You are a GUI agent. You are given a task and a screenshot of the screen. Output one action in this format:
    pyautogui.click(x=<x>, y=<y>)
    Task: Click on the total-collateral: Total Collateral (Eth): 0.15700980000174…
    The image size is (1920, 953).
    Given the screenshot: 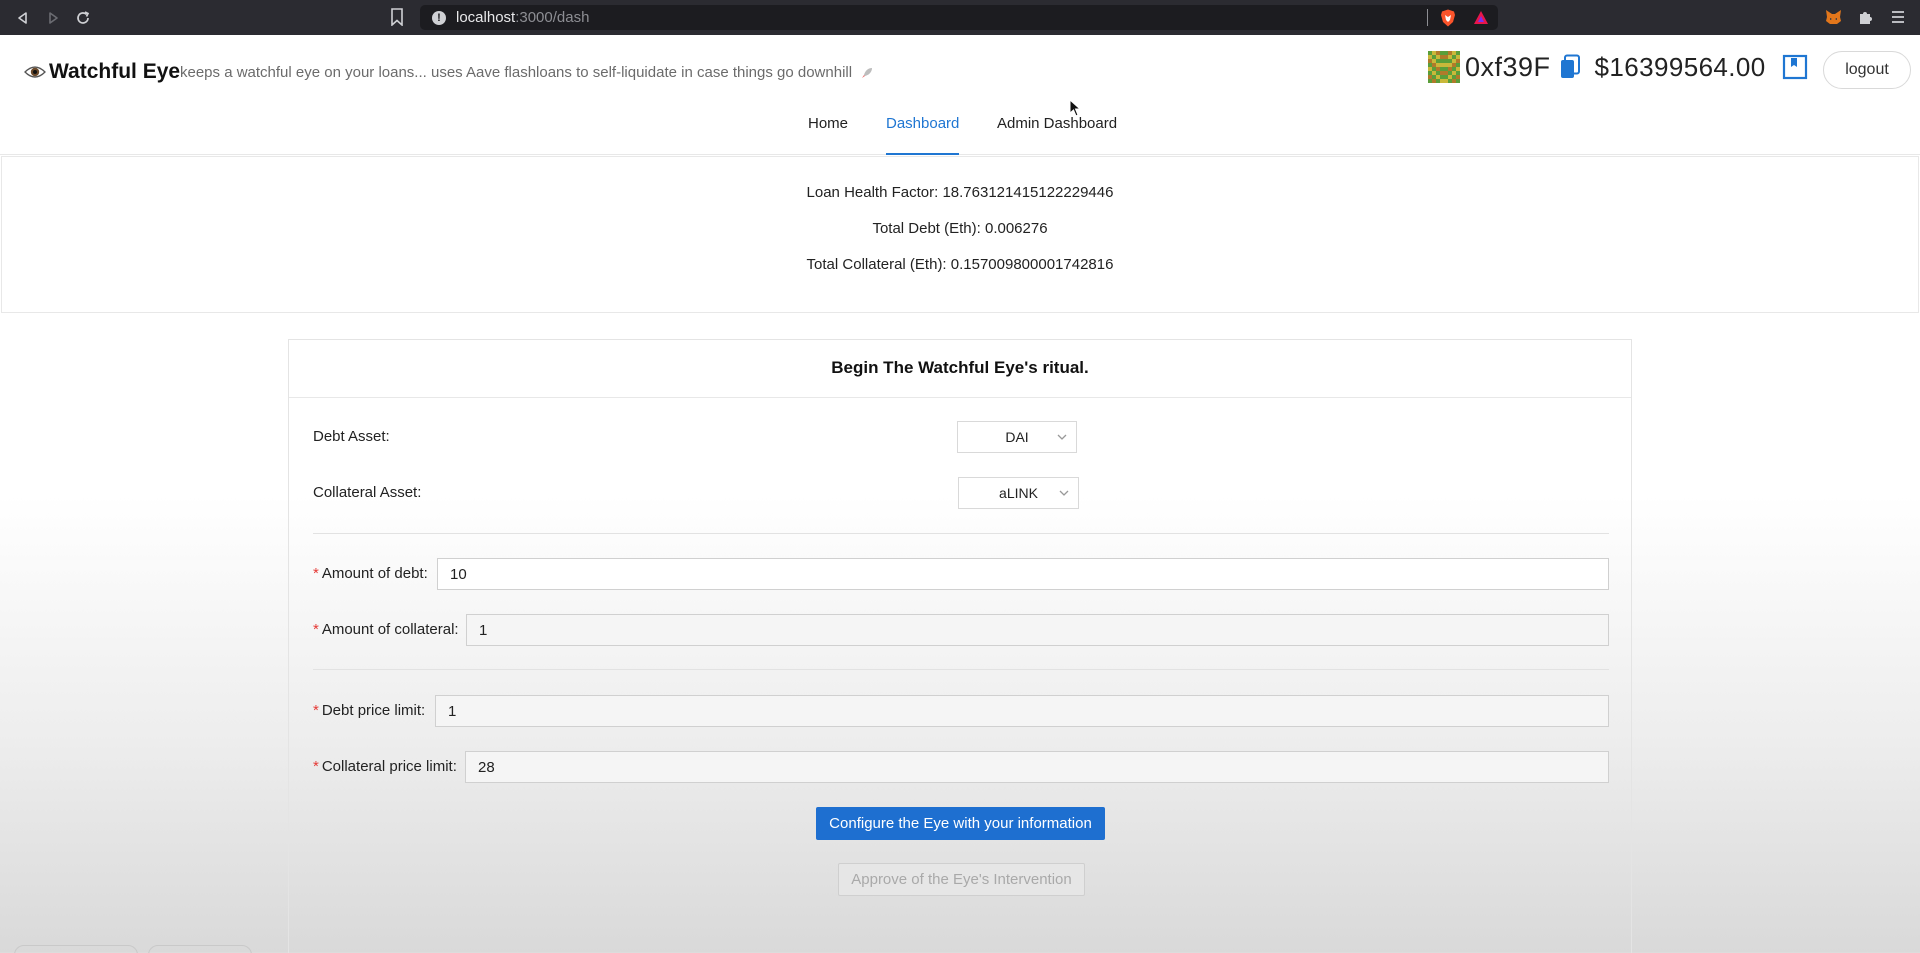 What is the action you would take?
    pyautogui.click(x=960, y=264)
    